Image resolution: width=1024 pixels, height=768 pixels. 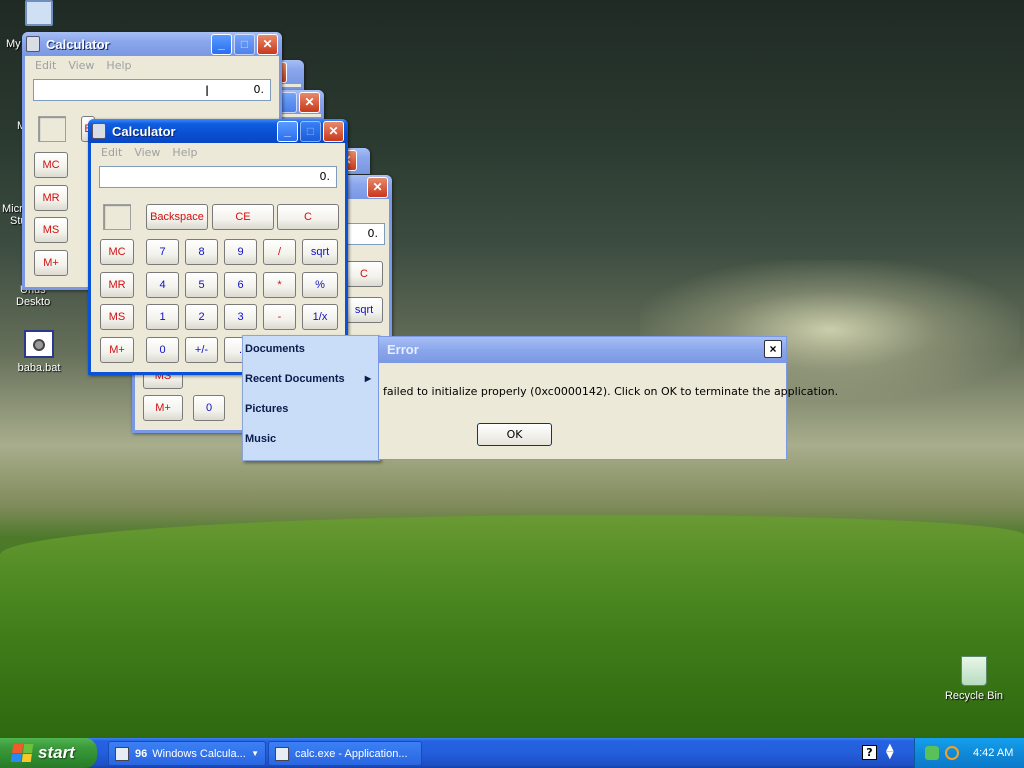 I want to click on network-icon, so click(x=932, y=753).